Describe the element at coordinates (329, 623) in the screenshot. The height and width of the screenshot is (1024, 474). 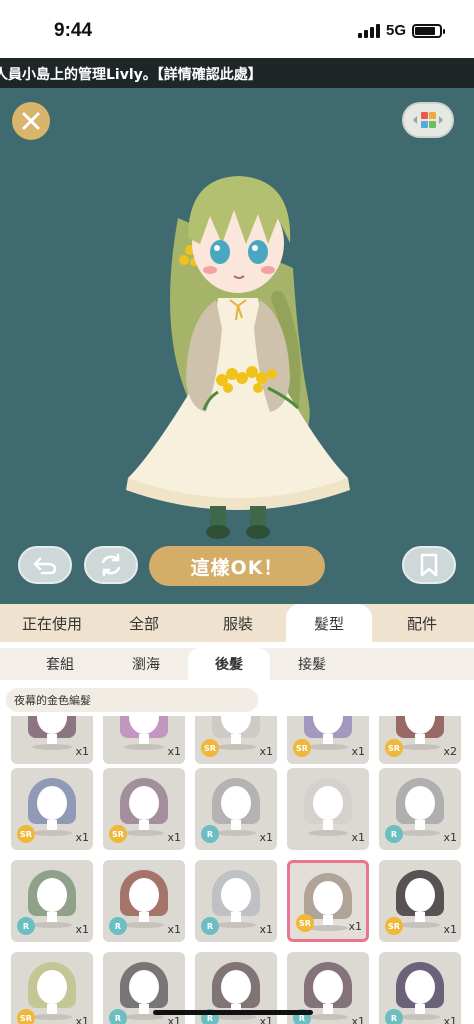
I see `tab-hairstyle: 髮型` at that location.